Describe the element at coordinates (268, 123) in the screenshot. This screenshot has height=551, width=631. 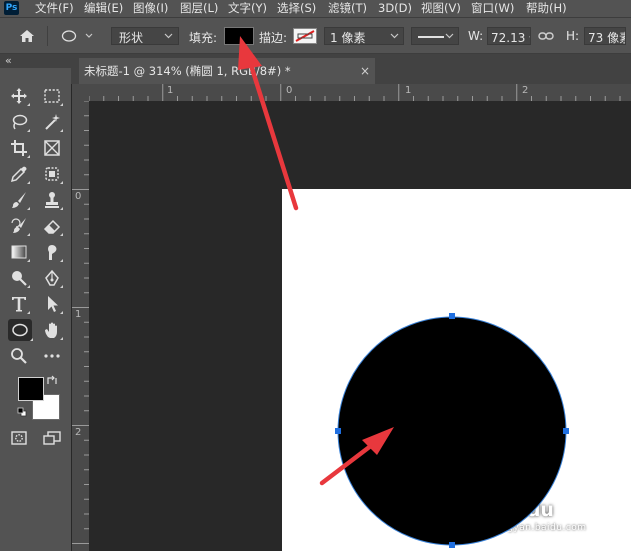
I see `annotation-arrow-fill` at that location.